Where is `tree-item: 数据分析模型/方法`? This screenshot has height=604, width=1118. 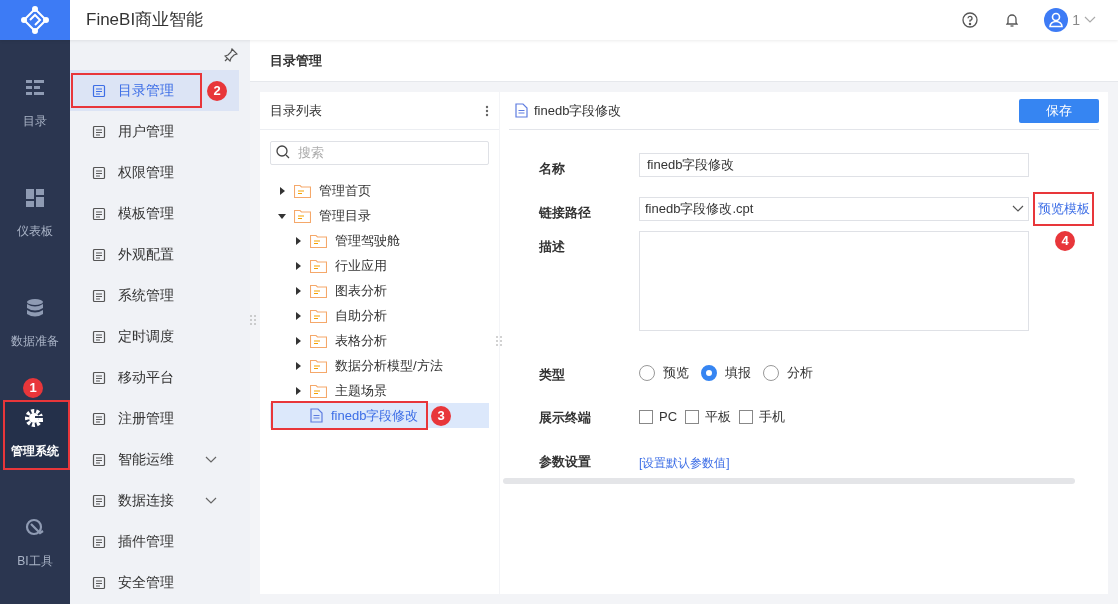
tree-item: 数据分析模型/方法 is located at coordinates (379, 365).